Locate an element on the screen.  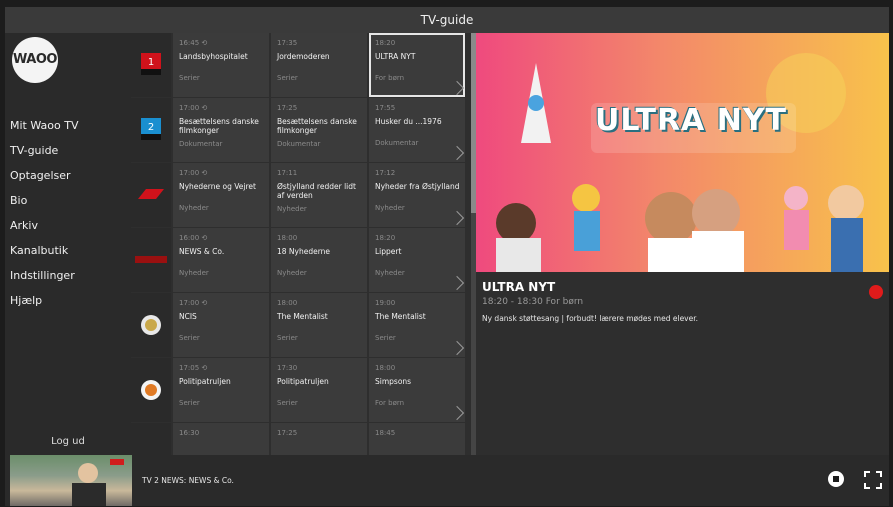
program-time: 18:20 is located at coordinates (385, 238).